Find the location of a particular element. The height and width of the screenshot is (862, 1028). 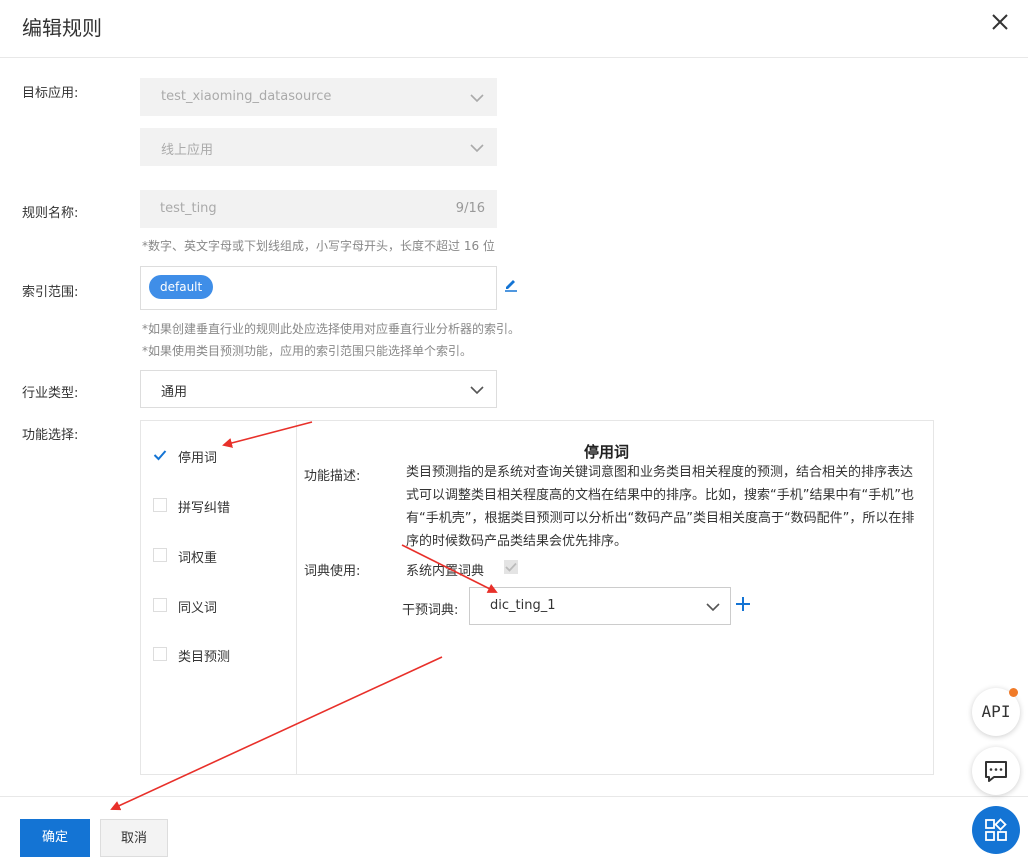

edit-icon is located at coordinates (511, 284).